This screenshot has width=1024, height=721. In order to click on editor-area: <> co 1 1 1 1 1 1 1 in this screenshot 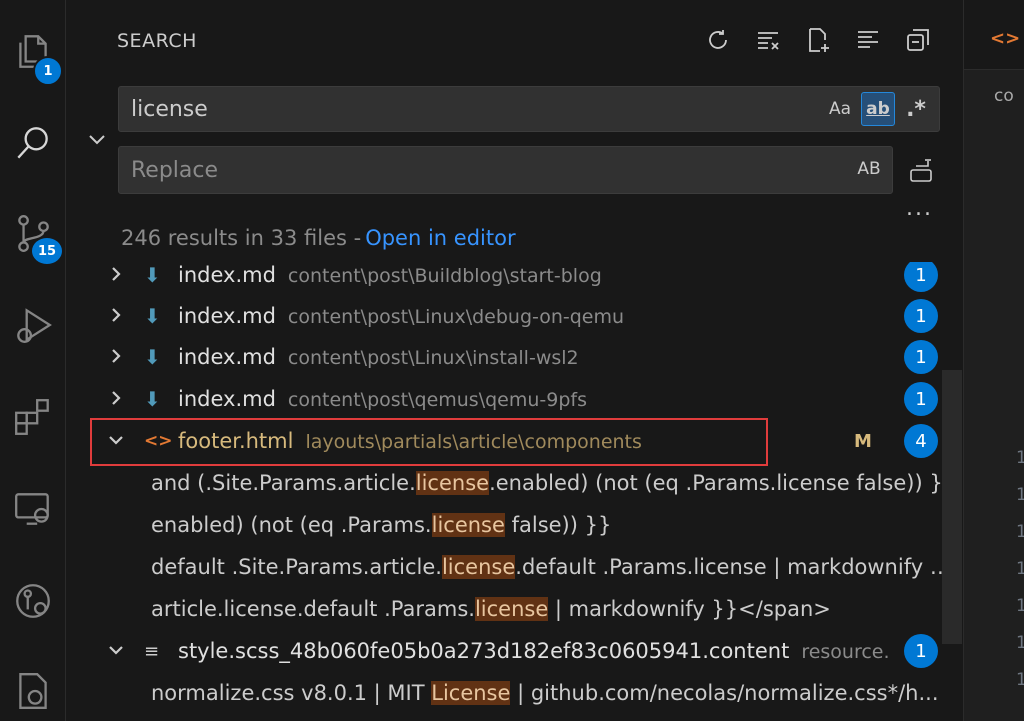, I will do `click(993, 360)`.